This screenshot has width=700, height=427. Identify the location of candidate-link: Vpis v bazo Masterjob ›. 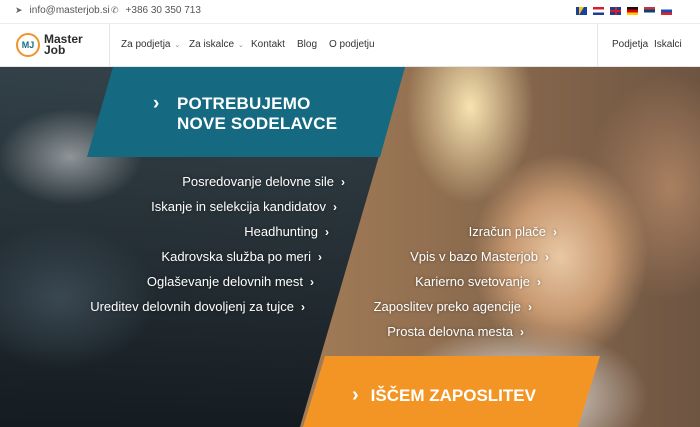
(479, 256).